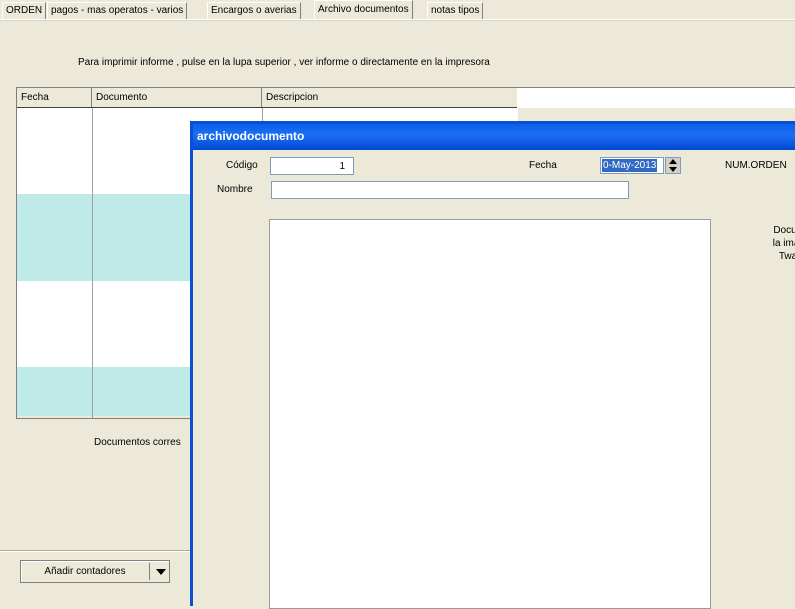  I want to click on twain-instructions: Docum la imag Twain, so click(780, 243).